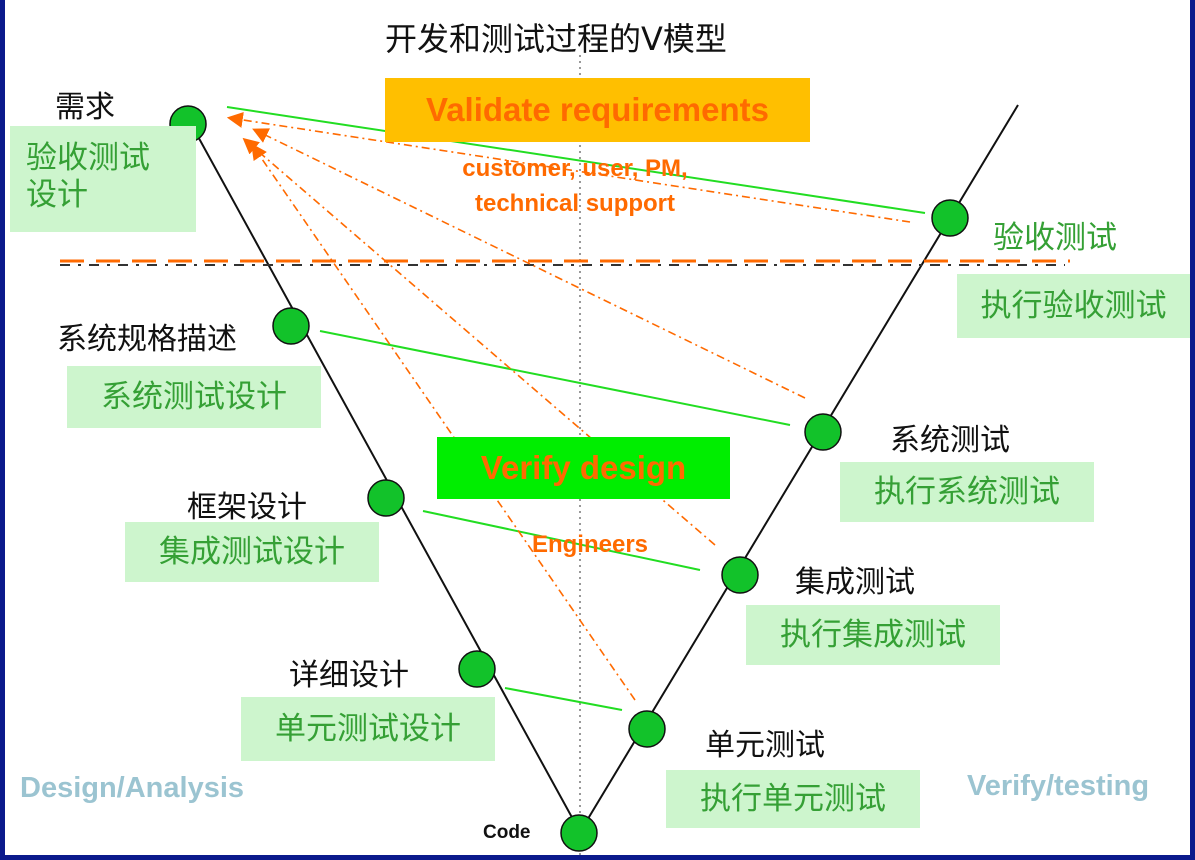 Image resolution: width=1195 pixels, height=860 pixels. What do you see at coordinates (291, 326) in the screenshot?
I see `node-system-spec` at bounding box center [291, 326].